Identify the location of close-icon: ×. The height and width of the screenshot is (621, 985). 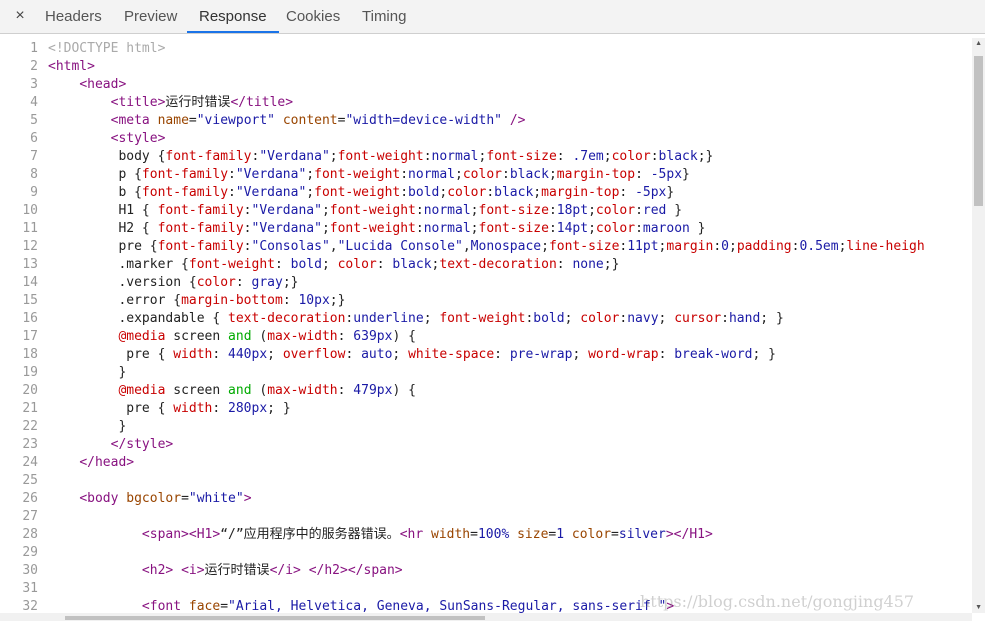
(20, 16).